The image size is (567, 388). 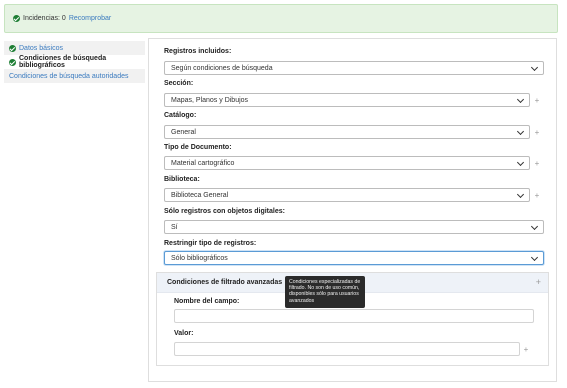 I want to click on seccion-label: Sección:, so click(x=179, y=83).